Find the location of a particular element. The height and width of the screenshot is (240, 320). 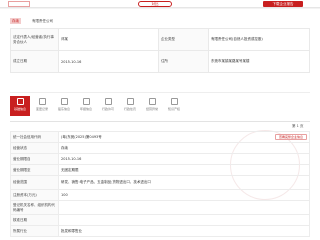

tab-label: 年报信息 is located at coordinates (85, 109).